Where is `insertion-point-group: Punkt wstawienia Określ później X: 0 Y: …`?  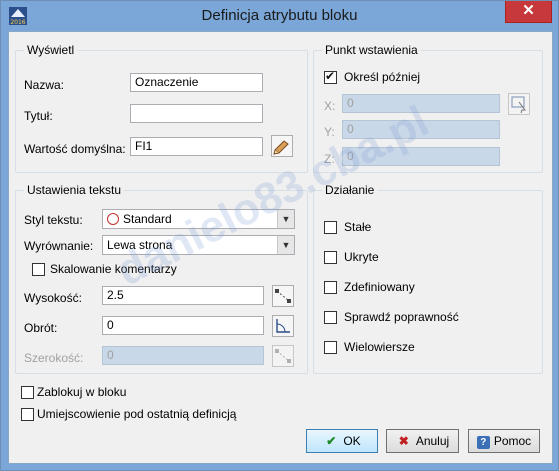 insertion-point-group: Punkt wstawienia Określ później X: 0 Y: … is located at coordinates (428, 108).